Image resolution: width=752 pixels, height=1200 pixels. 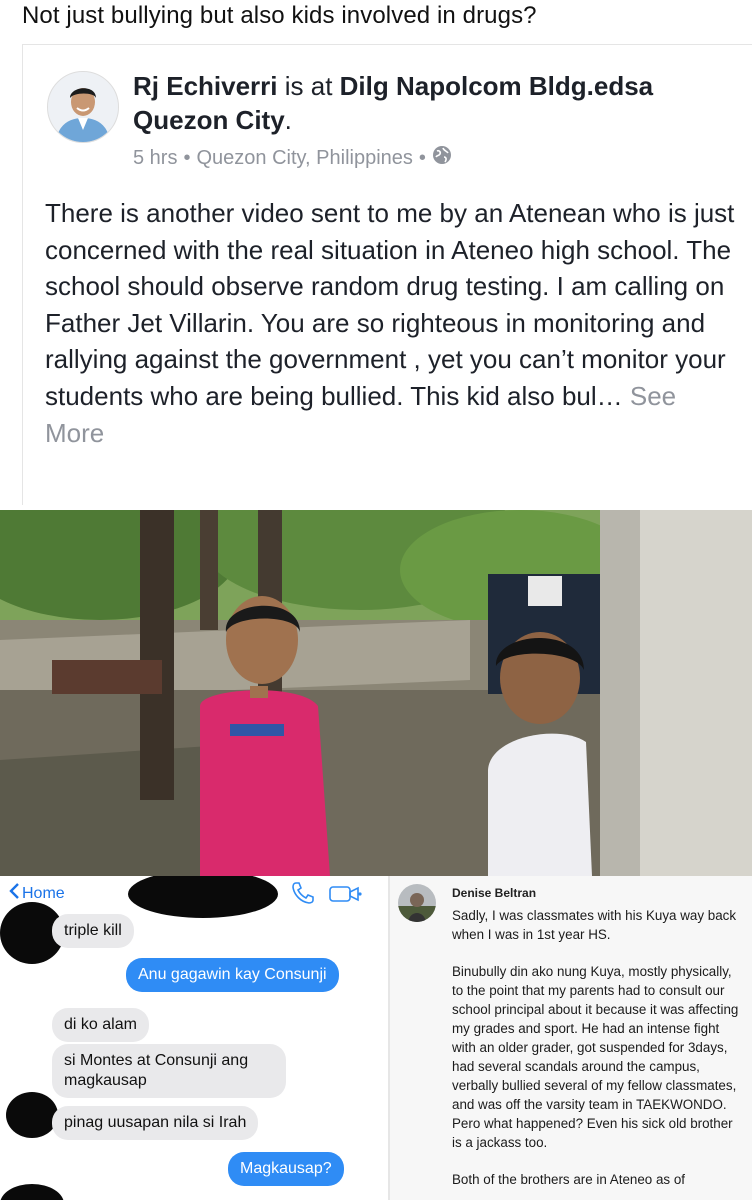 I want to click on author-name: Rj Echiverri, so click(x=205, y=86).